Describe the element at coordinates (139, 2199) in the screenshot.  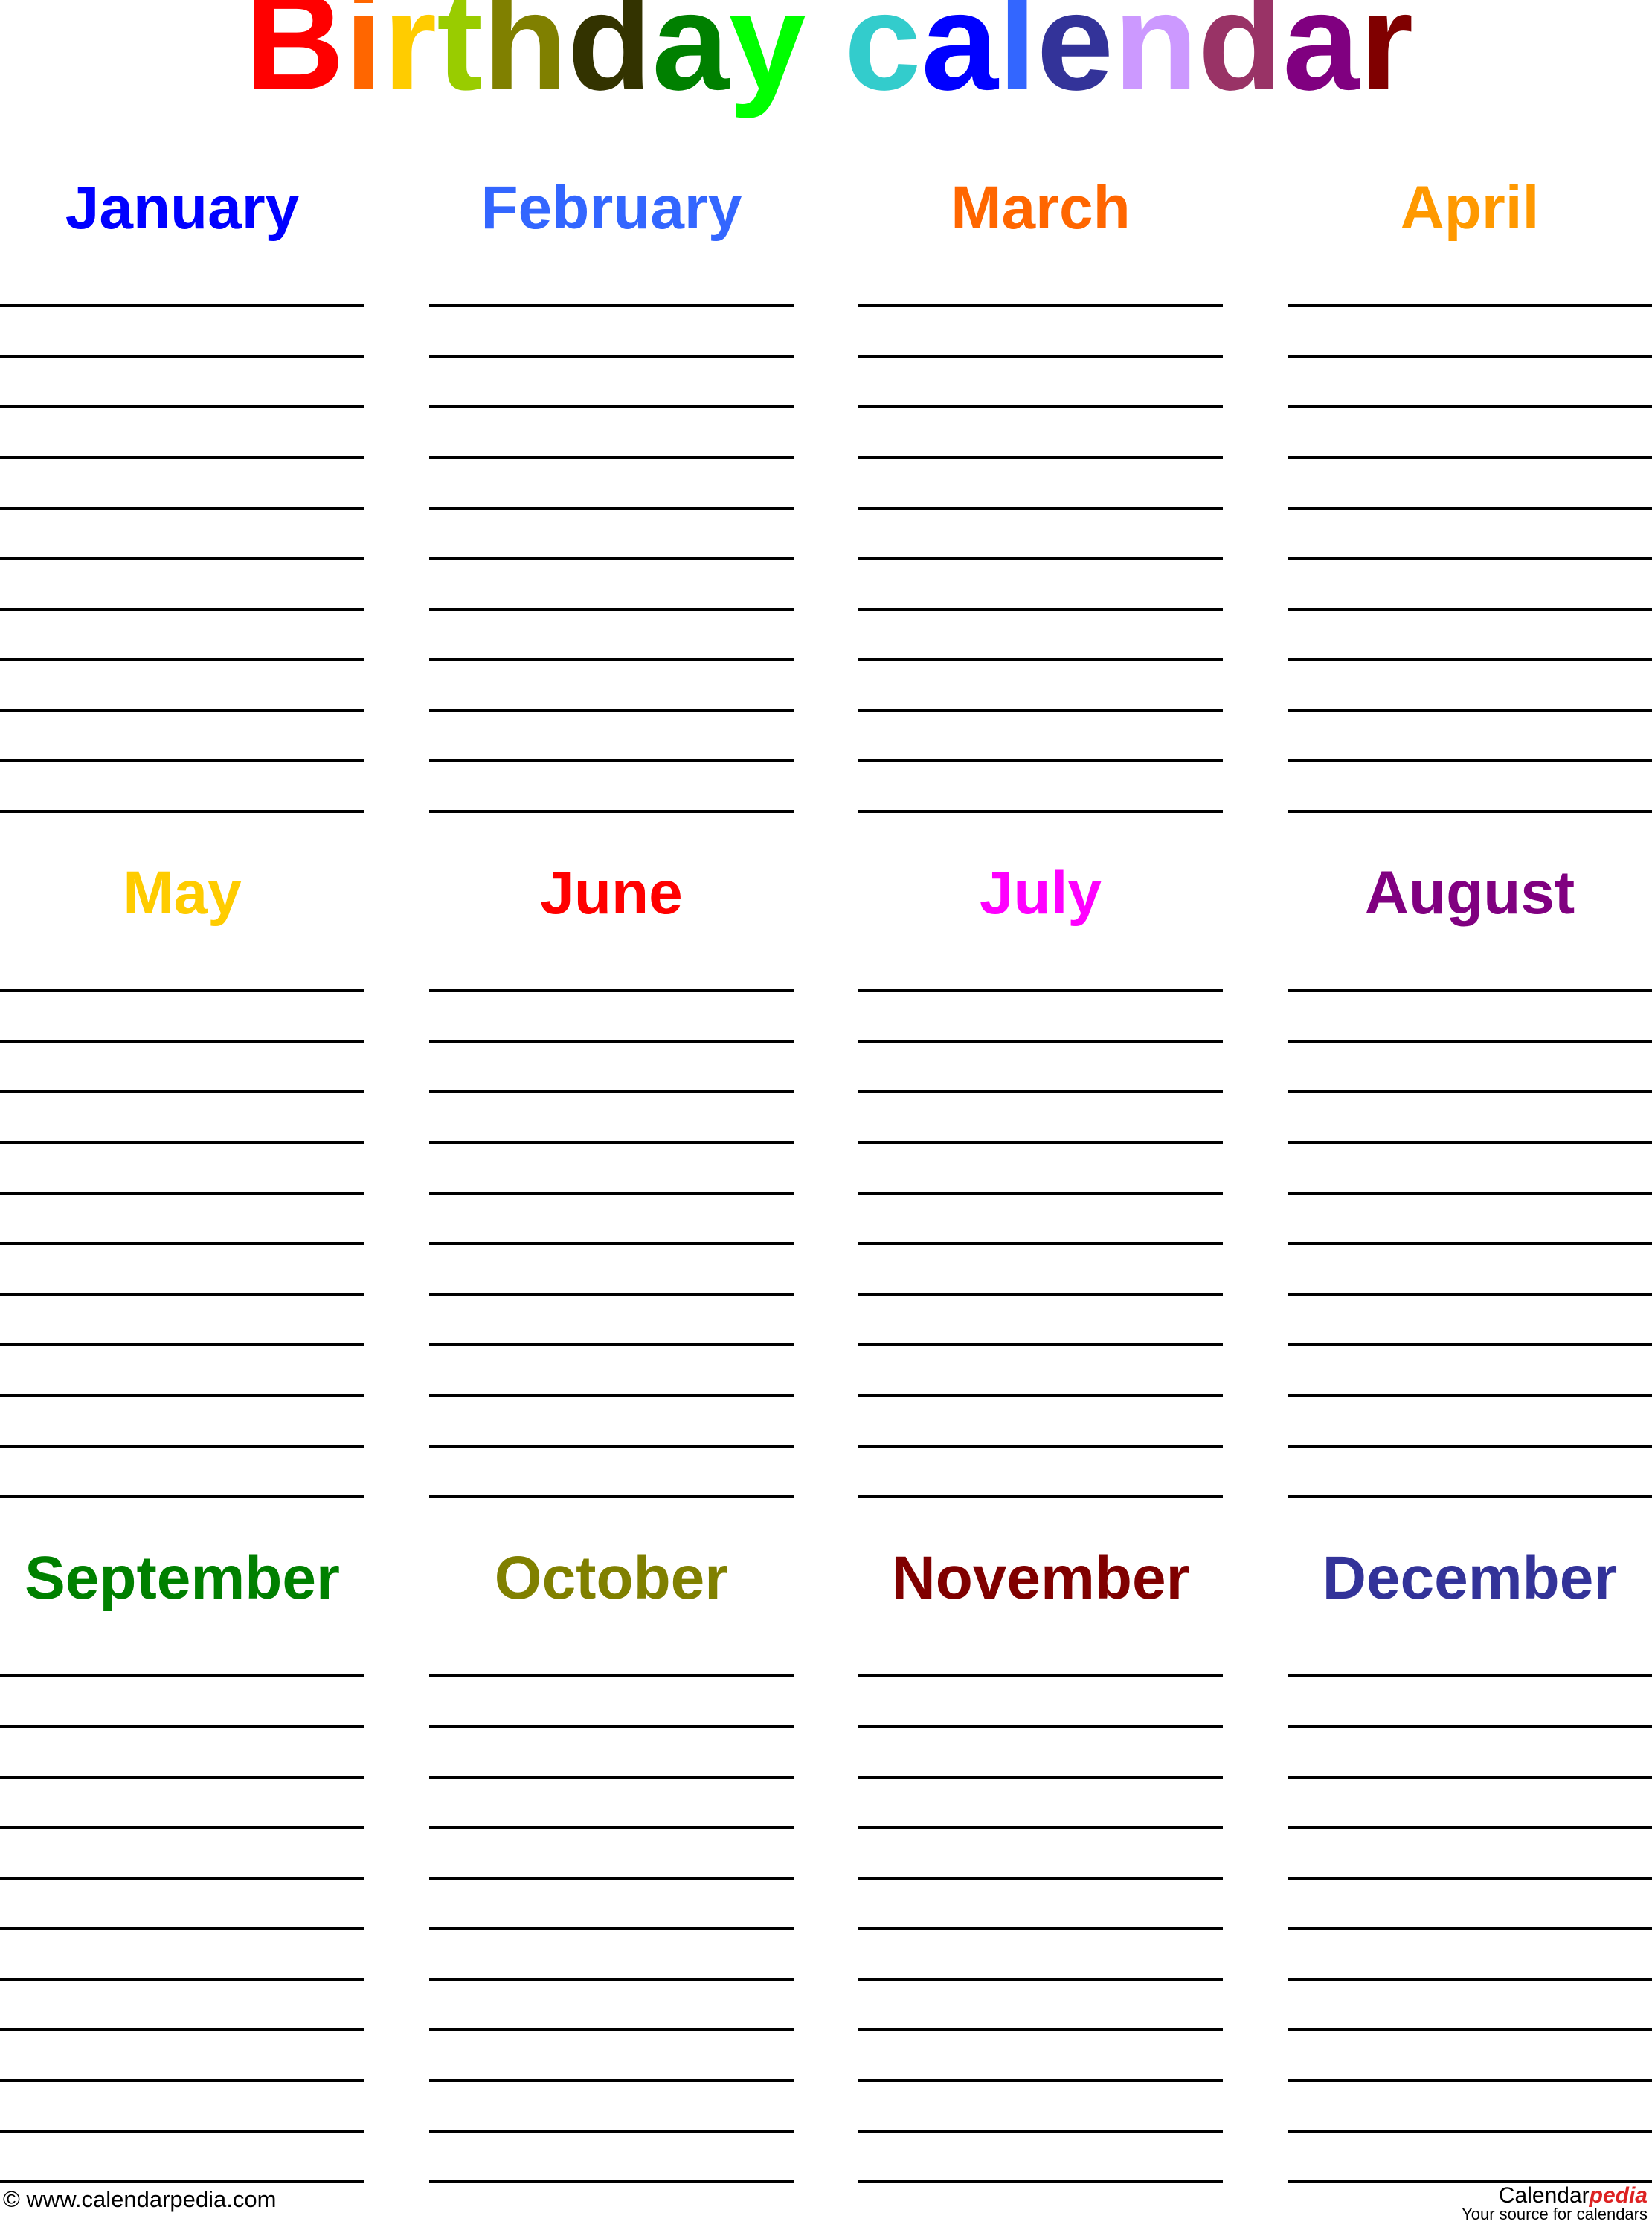
I see `copyright-link: © www.calendarpedia.com` at that location.